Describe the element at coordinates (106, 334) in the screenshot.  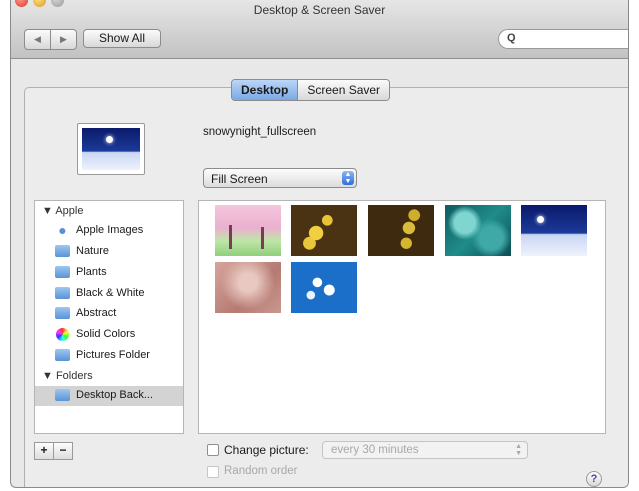
I see `sidebar-item-label: Solid Colors` at that location.